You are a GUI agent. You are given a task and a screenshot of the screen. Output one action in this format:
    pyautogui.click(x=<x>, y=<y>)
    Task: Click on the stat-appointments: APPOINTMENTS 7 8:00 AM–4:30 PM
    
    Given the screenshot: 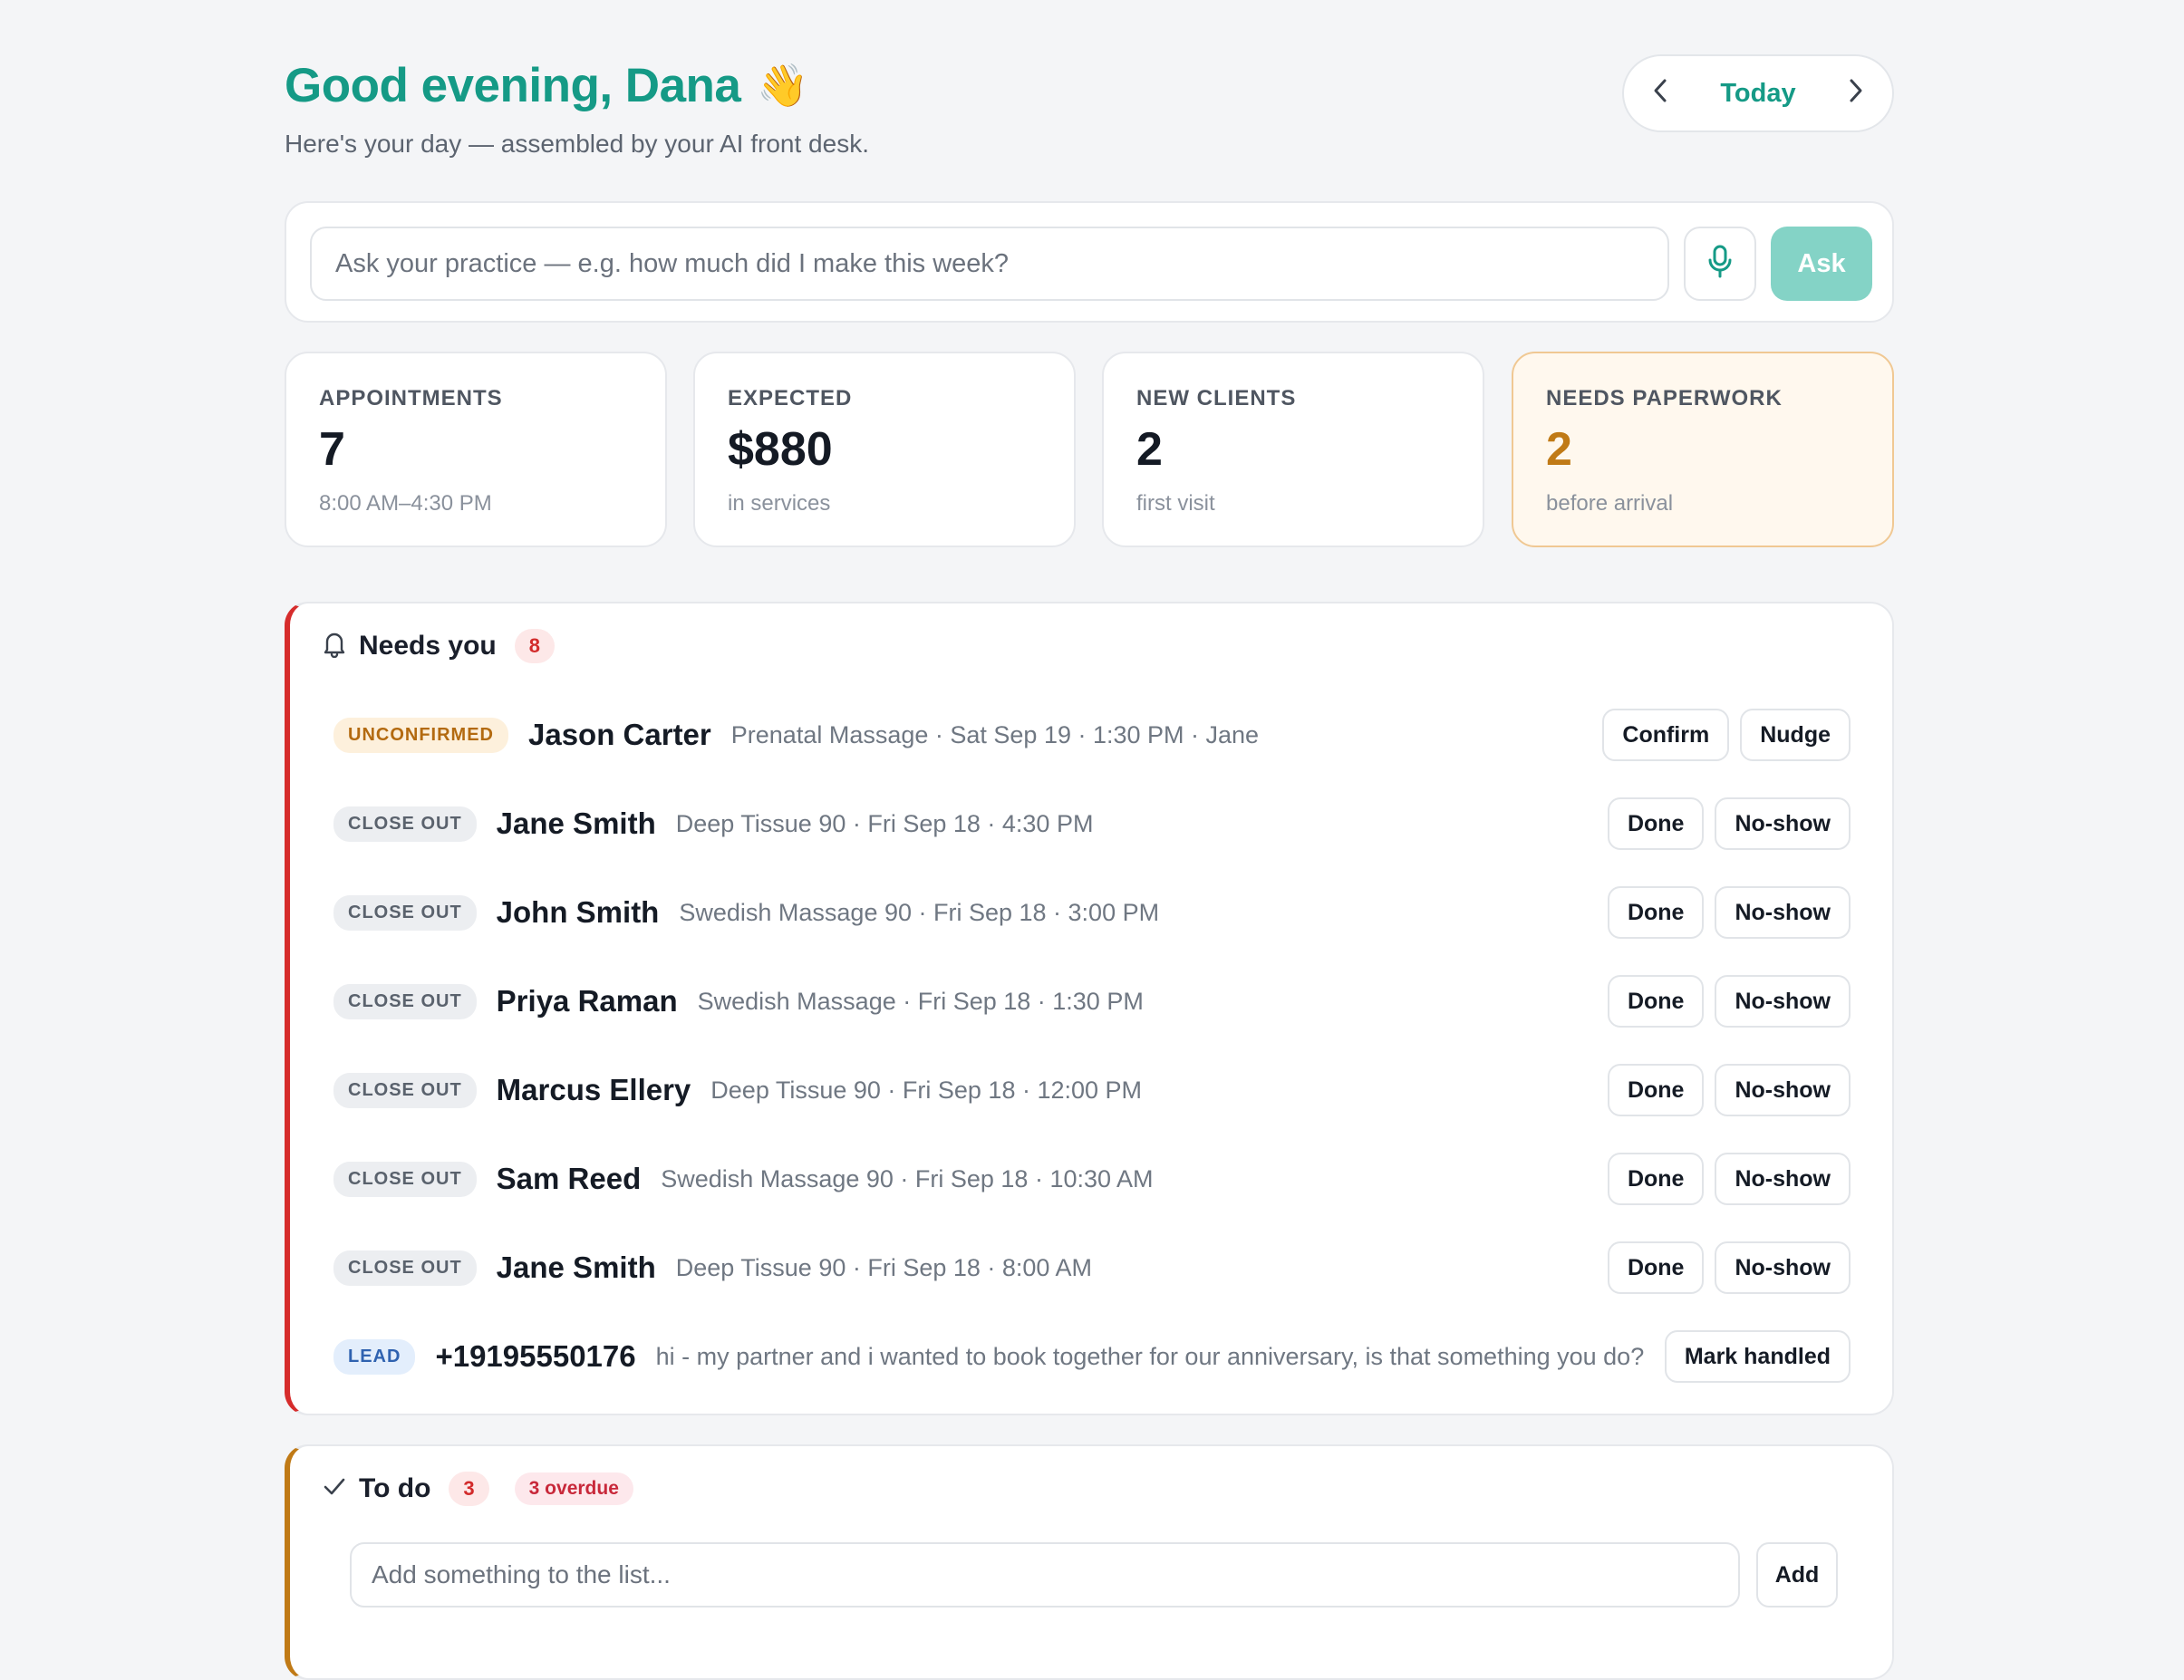 What is the action you would take?
    pyautogui.click(x=476, y=450)
    